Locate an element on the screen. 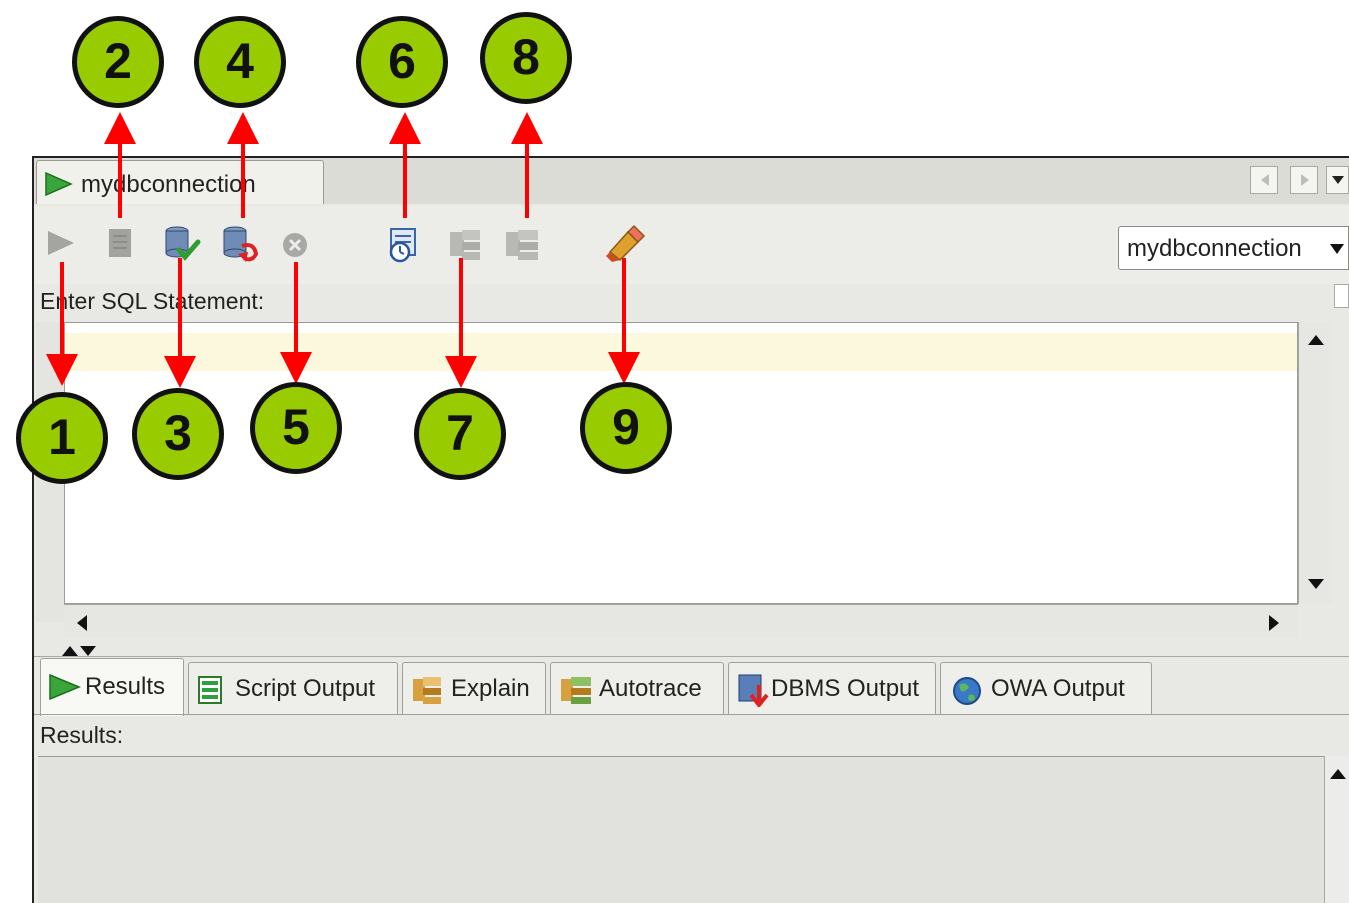 The height and width of the screenshot is (903, 1349). connection-select-value: mydbconnection is located at coordinates (1214, 248).